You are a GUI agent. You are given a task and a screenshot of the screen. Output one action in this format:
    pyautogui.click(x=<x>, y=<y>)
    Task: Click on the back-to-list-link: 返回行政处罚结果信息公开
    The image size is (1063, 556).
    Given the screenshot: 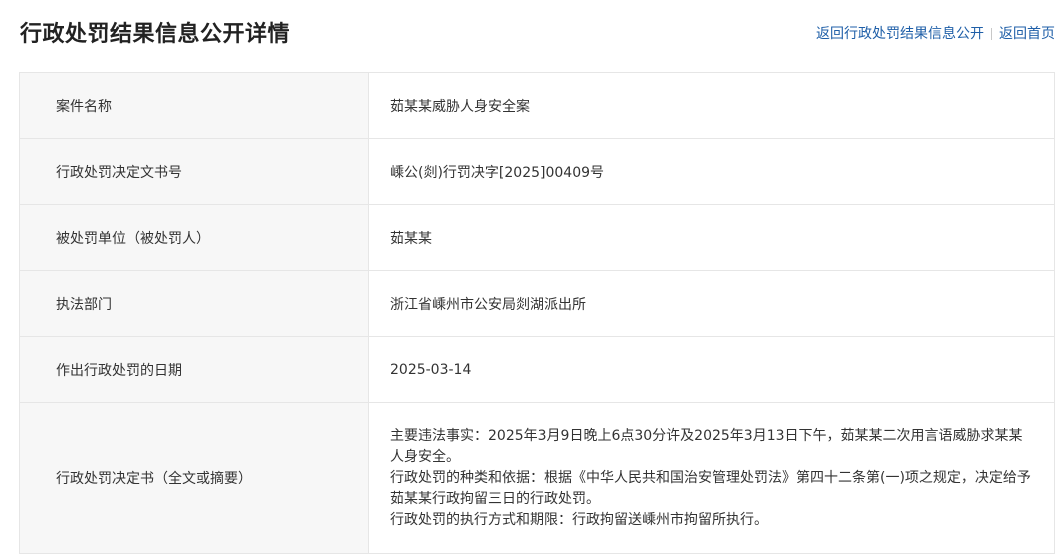 What is the action you would take?
    pyautogui.click(x=900, y=34)
    